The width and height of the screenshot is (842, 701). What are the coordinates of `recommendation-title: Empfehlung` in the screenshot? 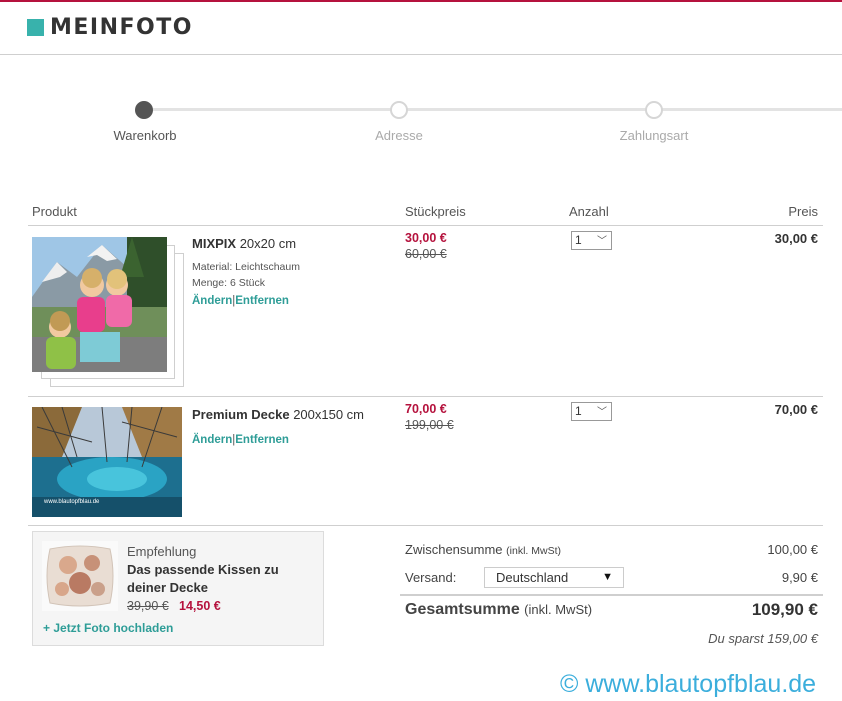 It's located at (162, 551).